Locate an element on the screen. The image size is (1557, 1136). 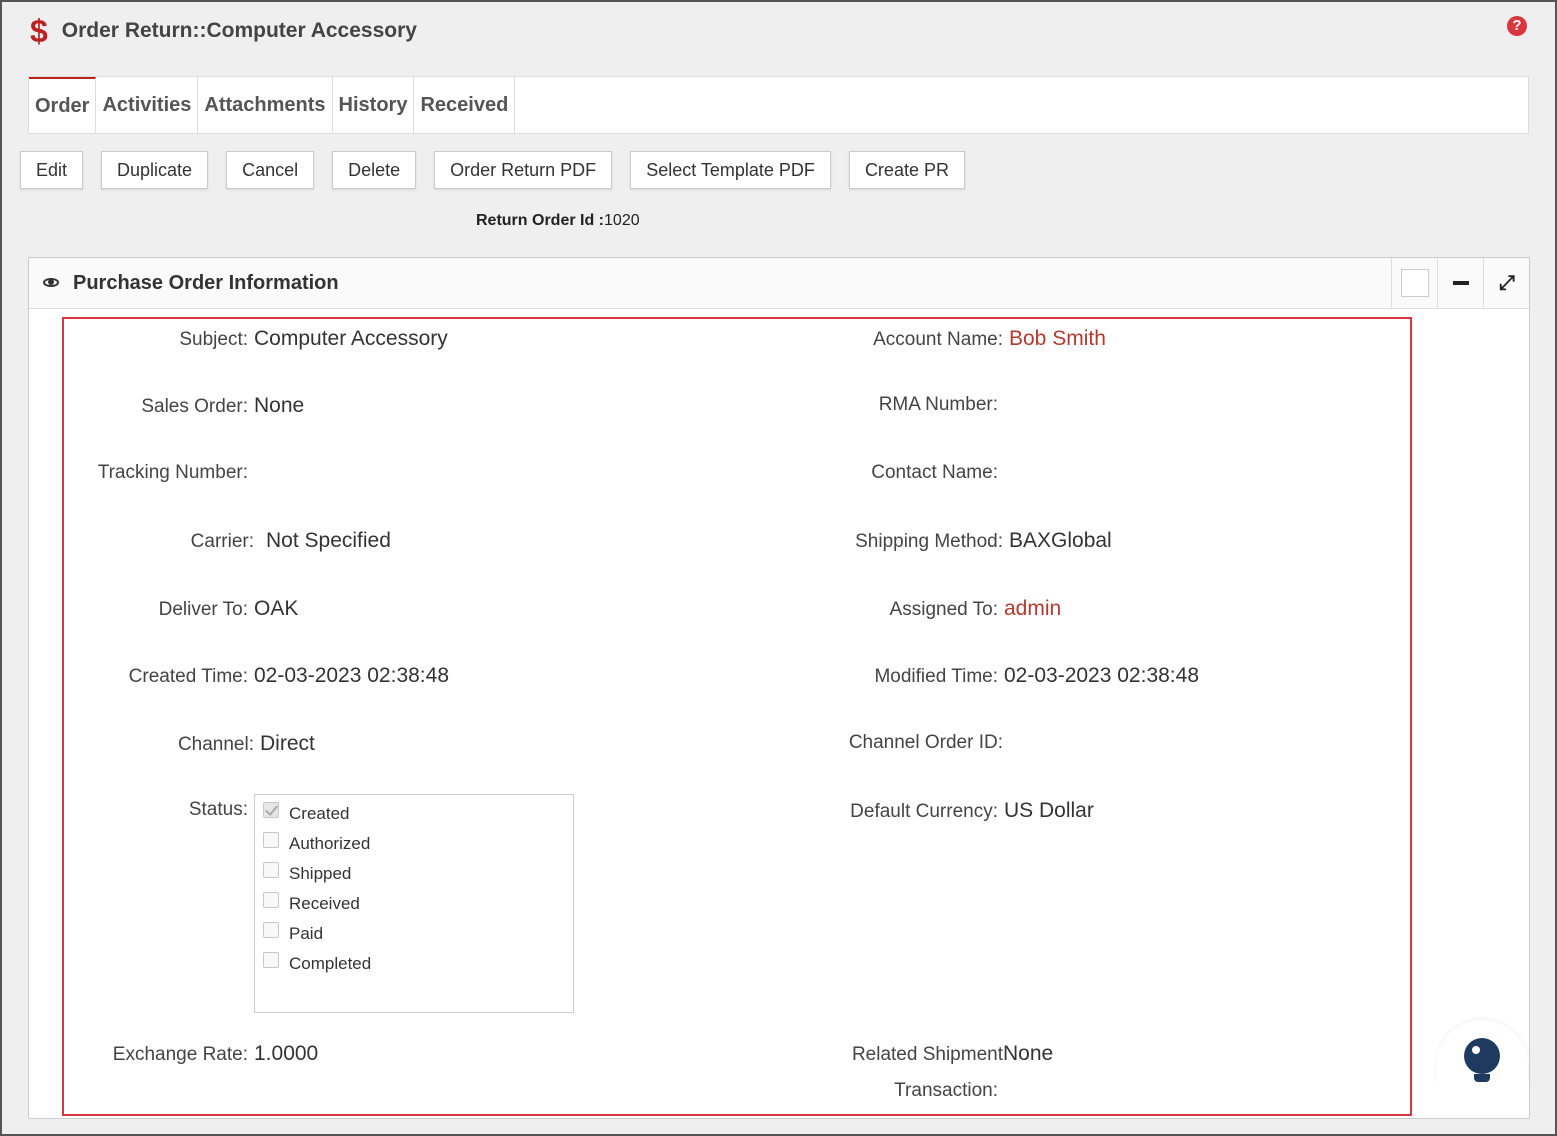
field-tracking-number: Tracking Number: is located at coordinates (158, 473).